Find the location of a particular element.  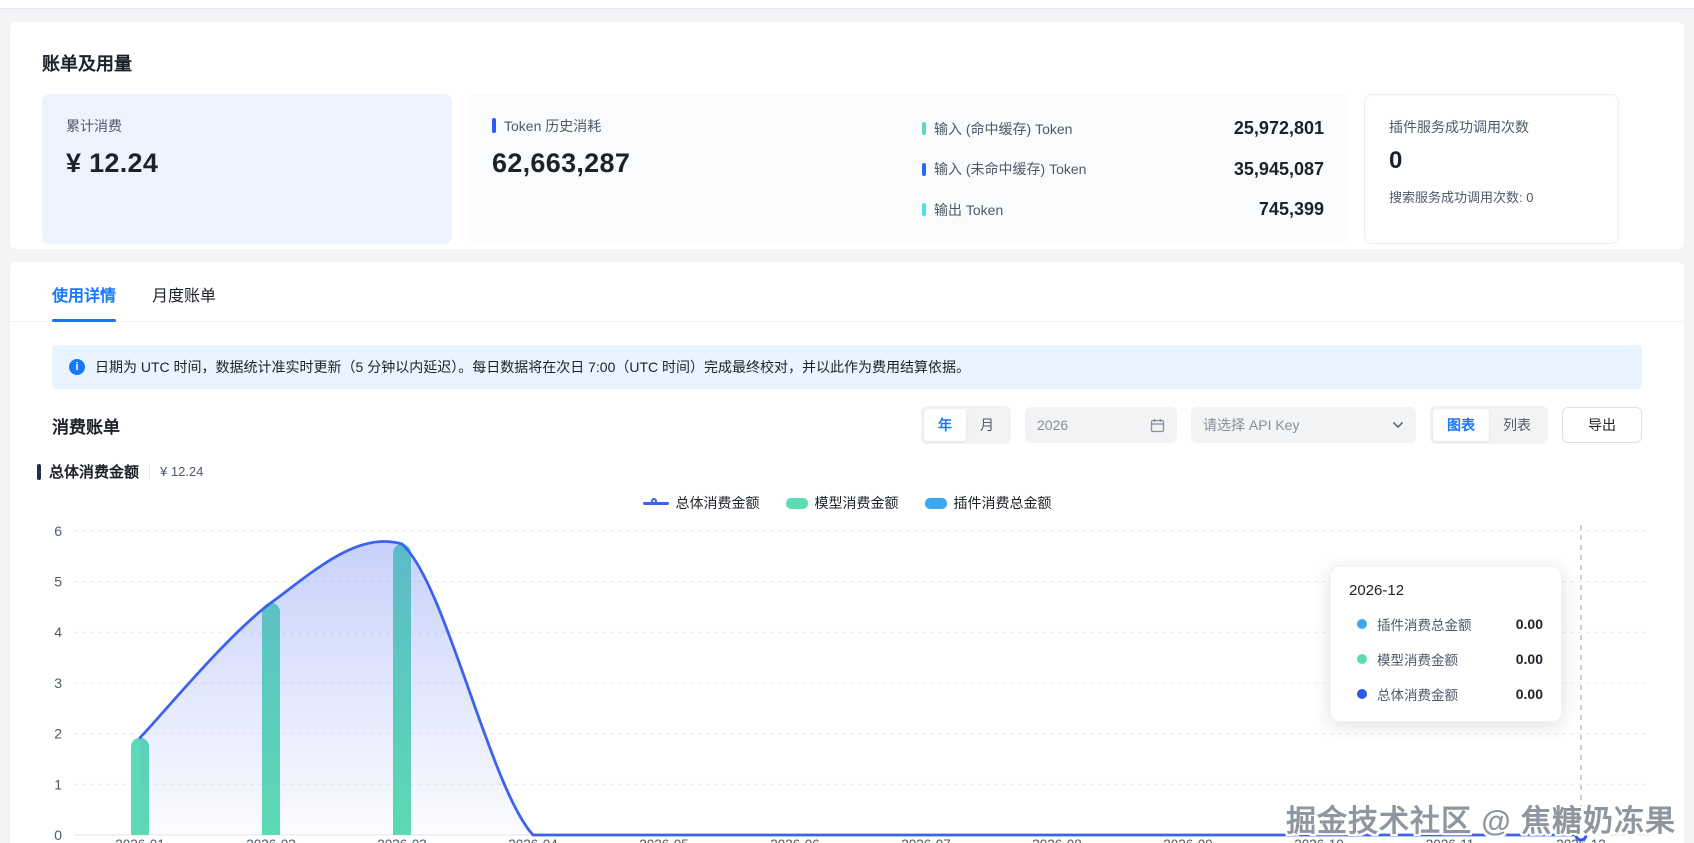

token-row-output: 输出 Token 745,399 is located at coordinates (1123, 209).